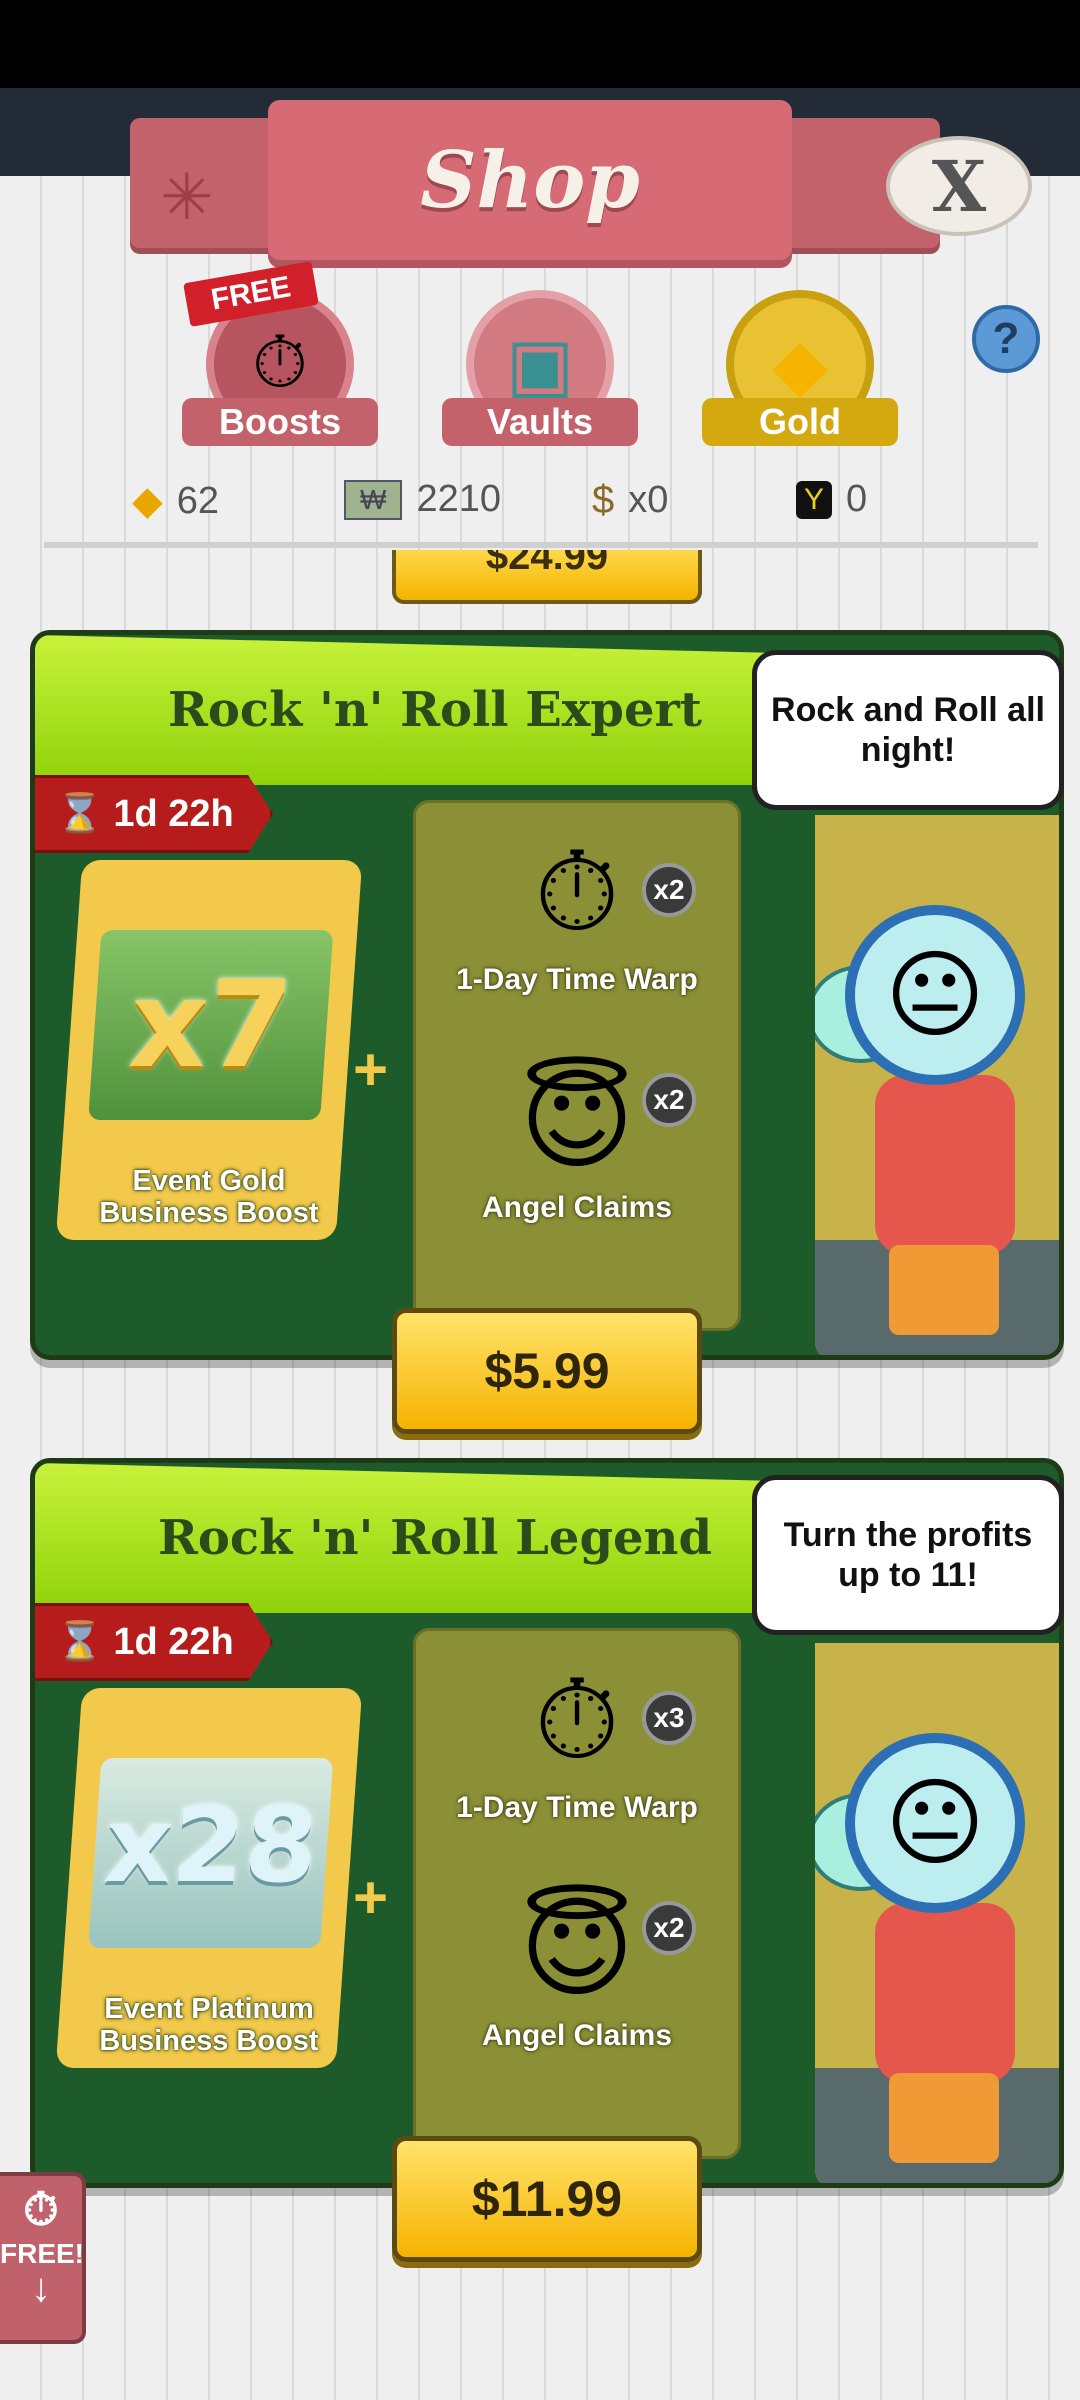 This screenshot has width=1080, height=2400. Describe the element at coordinates (43, 2258) in the screenshot. I see `free-offer-side-button: ⏱ FREE! ↓` at that location.